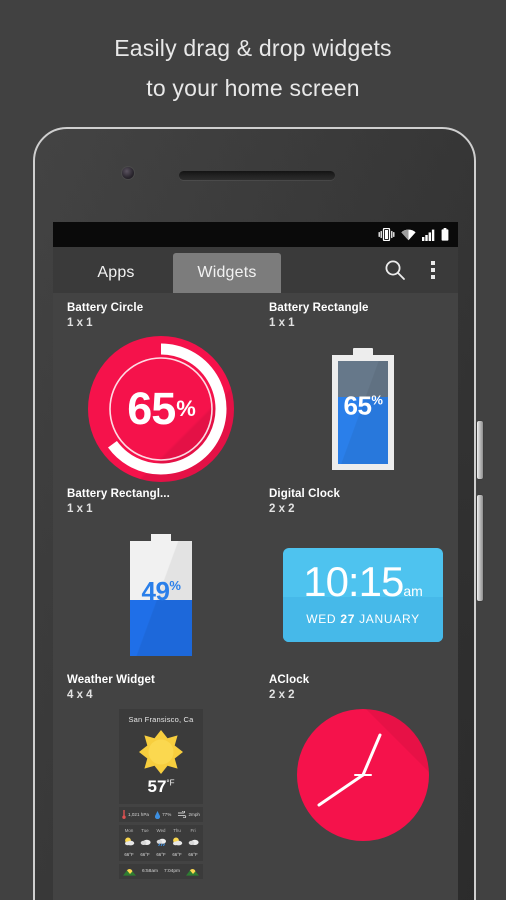 This screenshot has height=900, width=506. I want to click on status-bar, so click(255, 234).